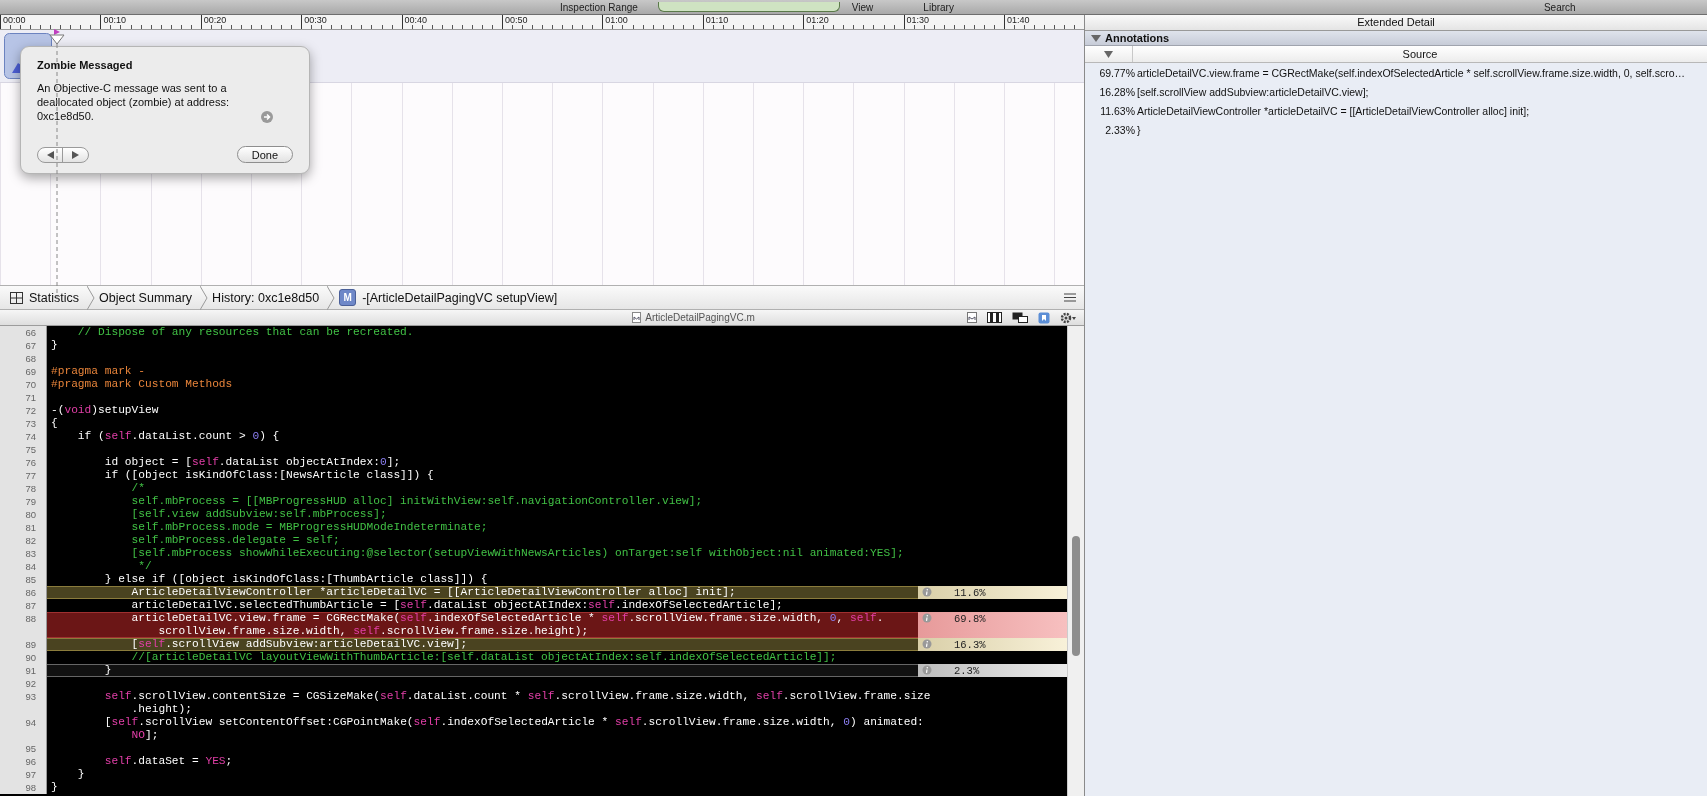 The image size is (1707, 796). I want to click on right-triangle-icon, so click(75, 154).